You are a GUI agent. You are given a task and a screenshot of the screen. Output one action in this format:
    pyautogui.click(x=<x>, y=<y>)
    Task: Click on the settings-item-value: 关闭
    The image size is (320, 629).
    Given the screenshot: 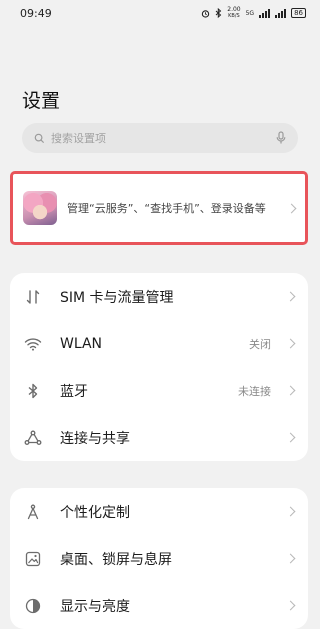 What is the action you would take?
    pyautogui.click(x=260, y=344)
    